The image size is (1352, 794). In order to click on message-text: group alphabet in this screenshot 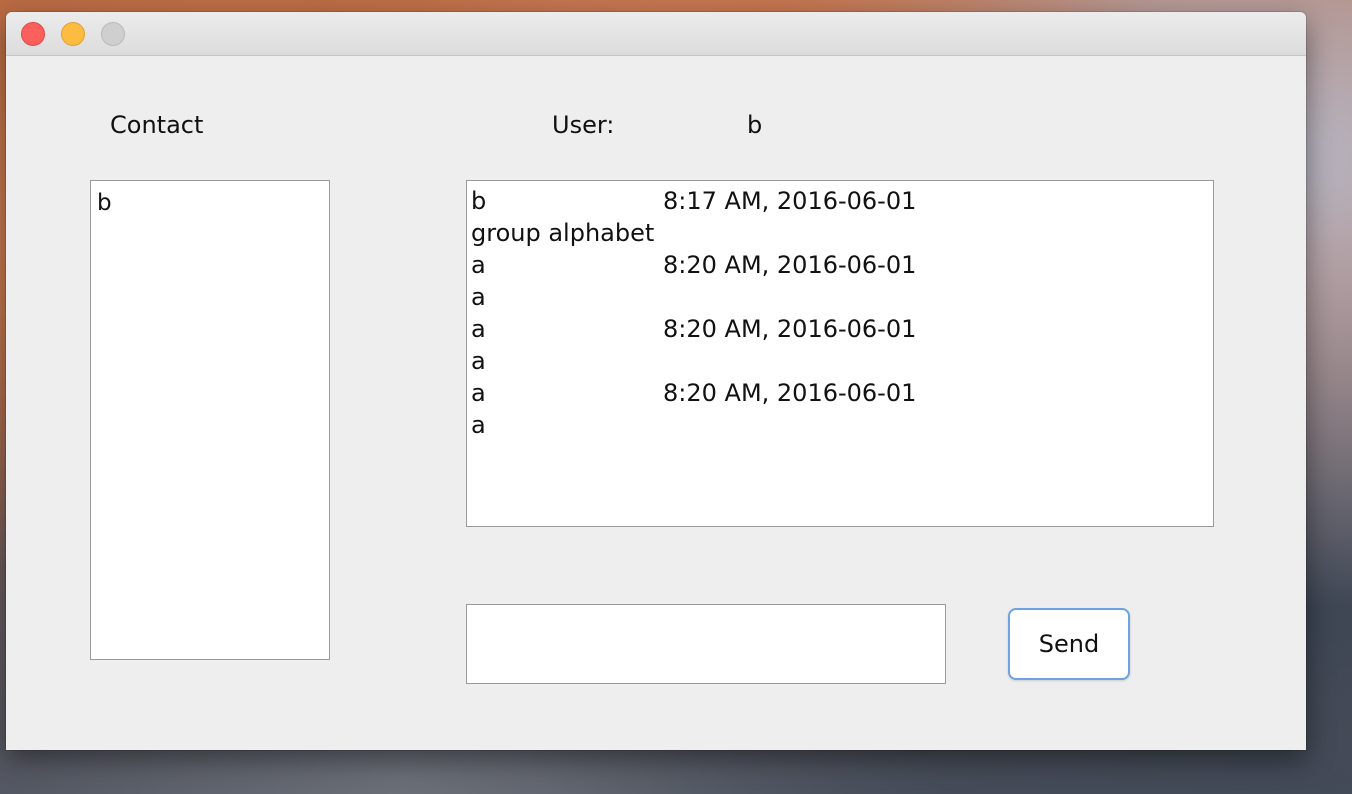, I will do `click(563, 233)`.